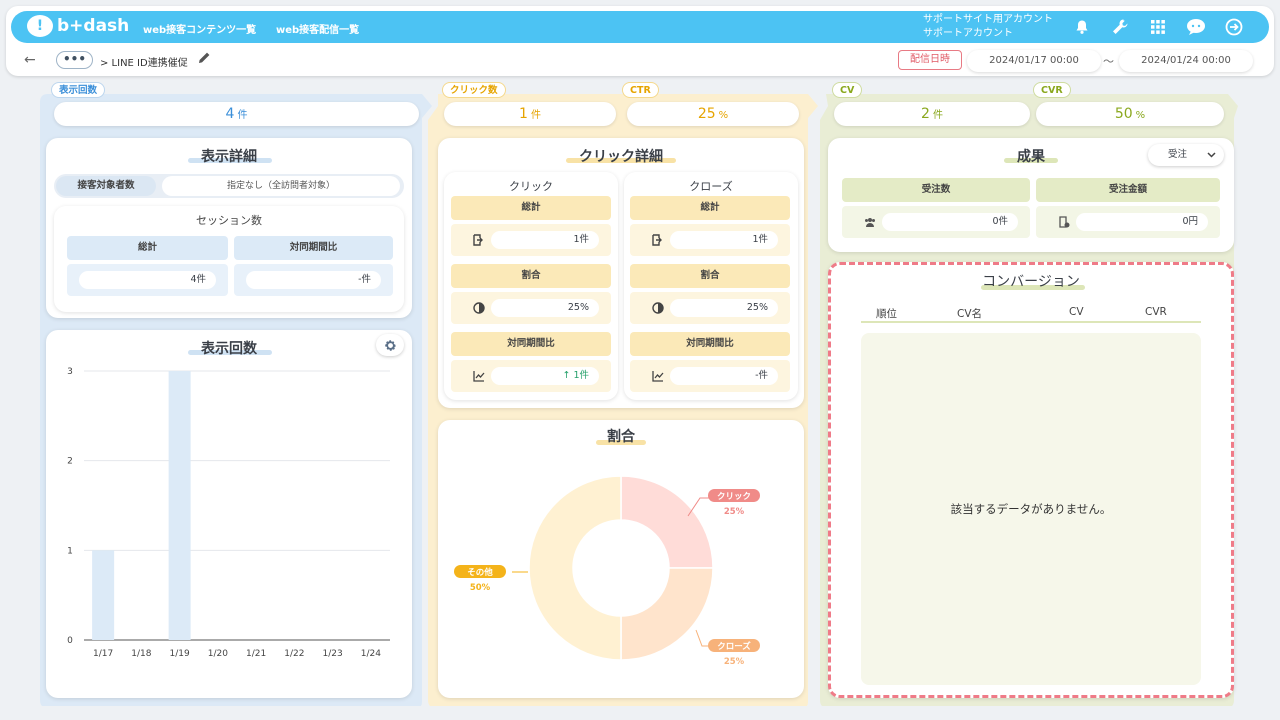 The image size is (1280, 720). I want to click on cv-kpi: 2件, so click(932, 114).